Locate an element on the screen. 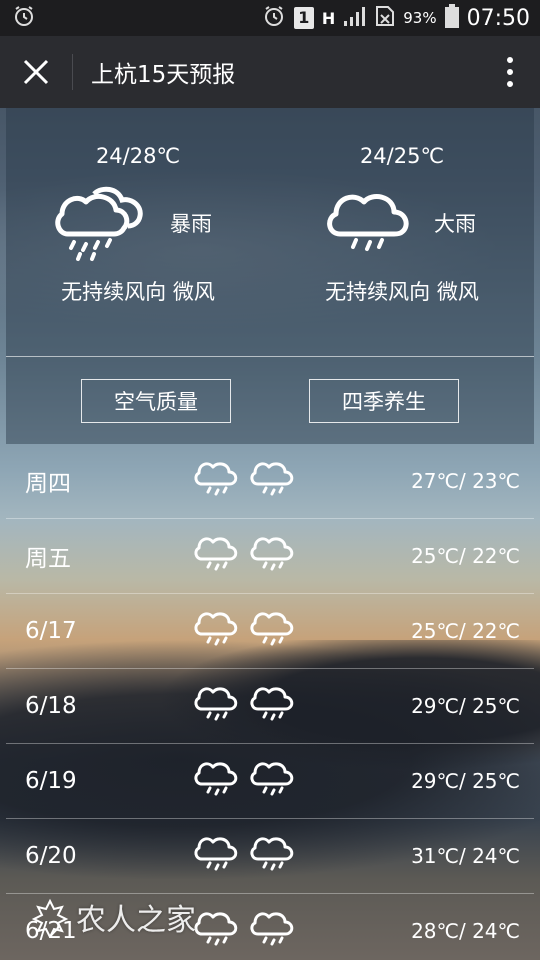  air-quality-button: 空气质量 is located at coordinates (156, 400).